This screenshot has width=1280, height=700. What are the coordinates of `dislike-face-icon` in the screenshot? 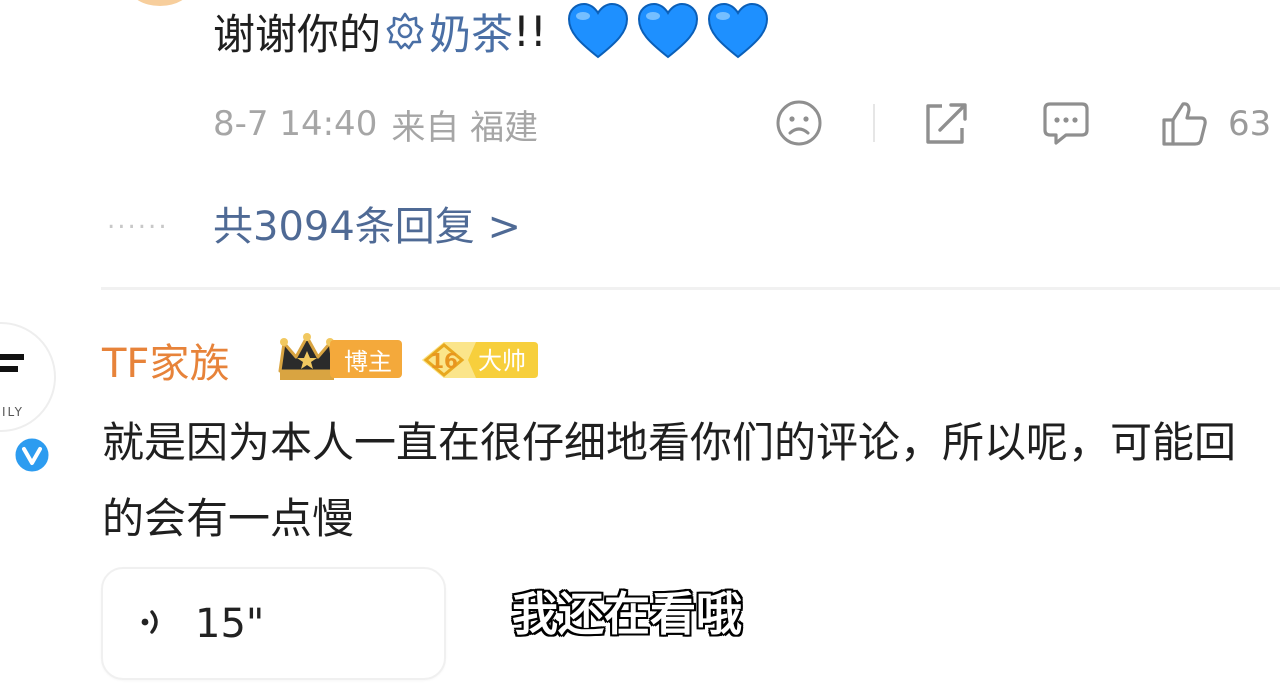 It's located at (799, 125).